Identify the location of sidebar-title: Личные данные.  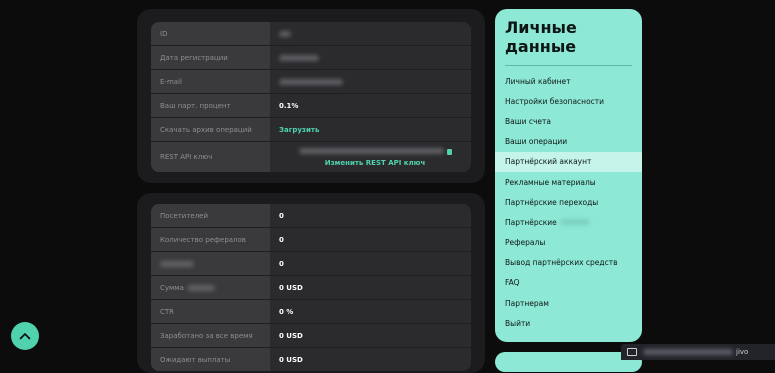
(541, 37).